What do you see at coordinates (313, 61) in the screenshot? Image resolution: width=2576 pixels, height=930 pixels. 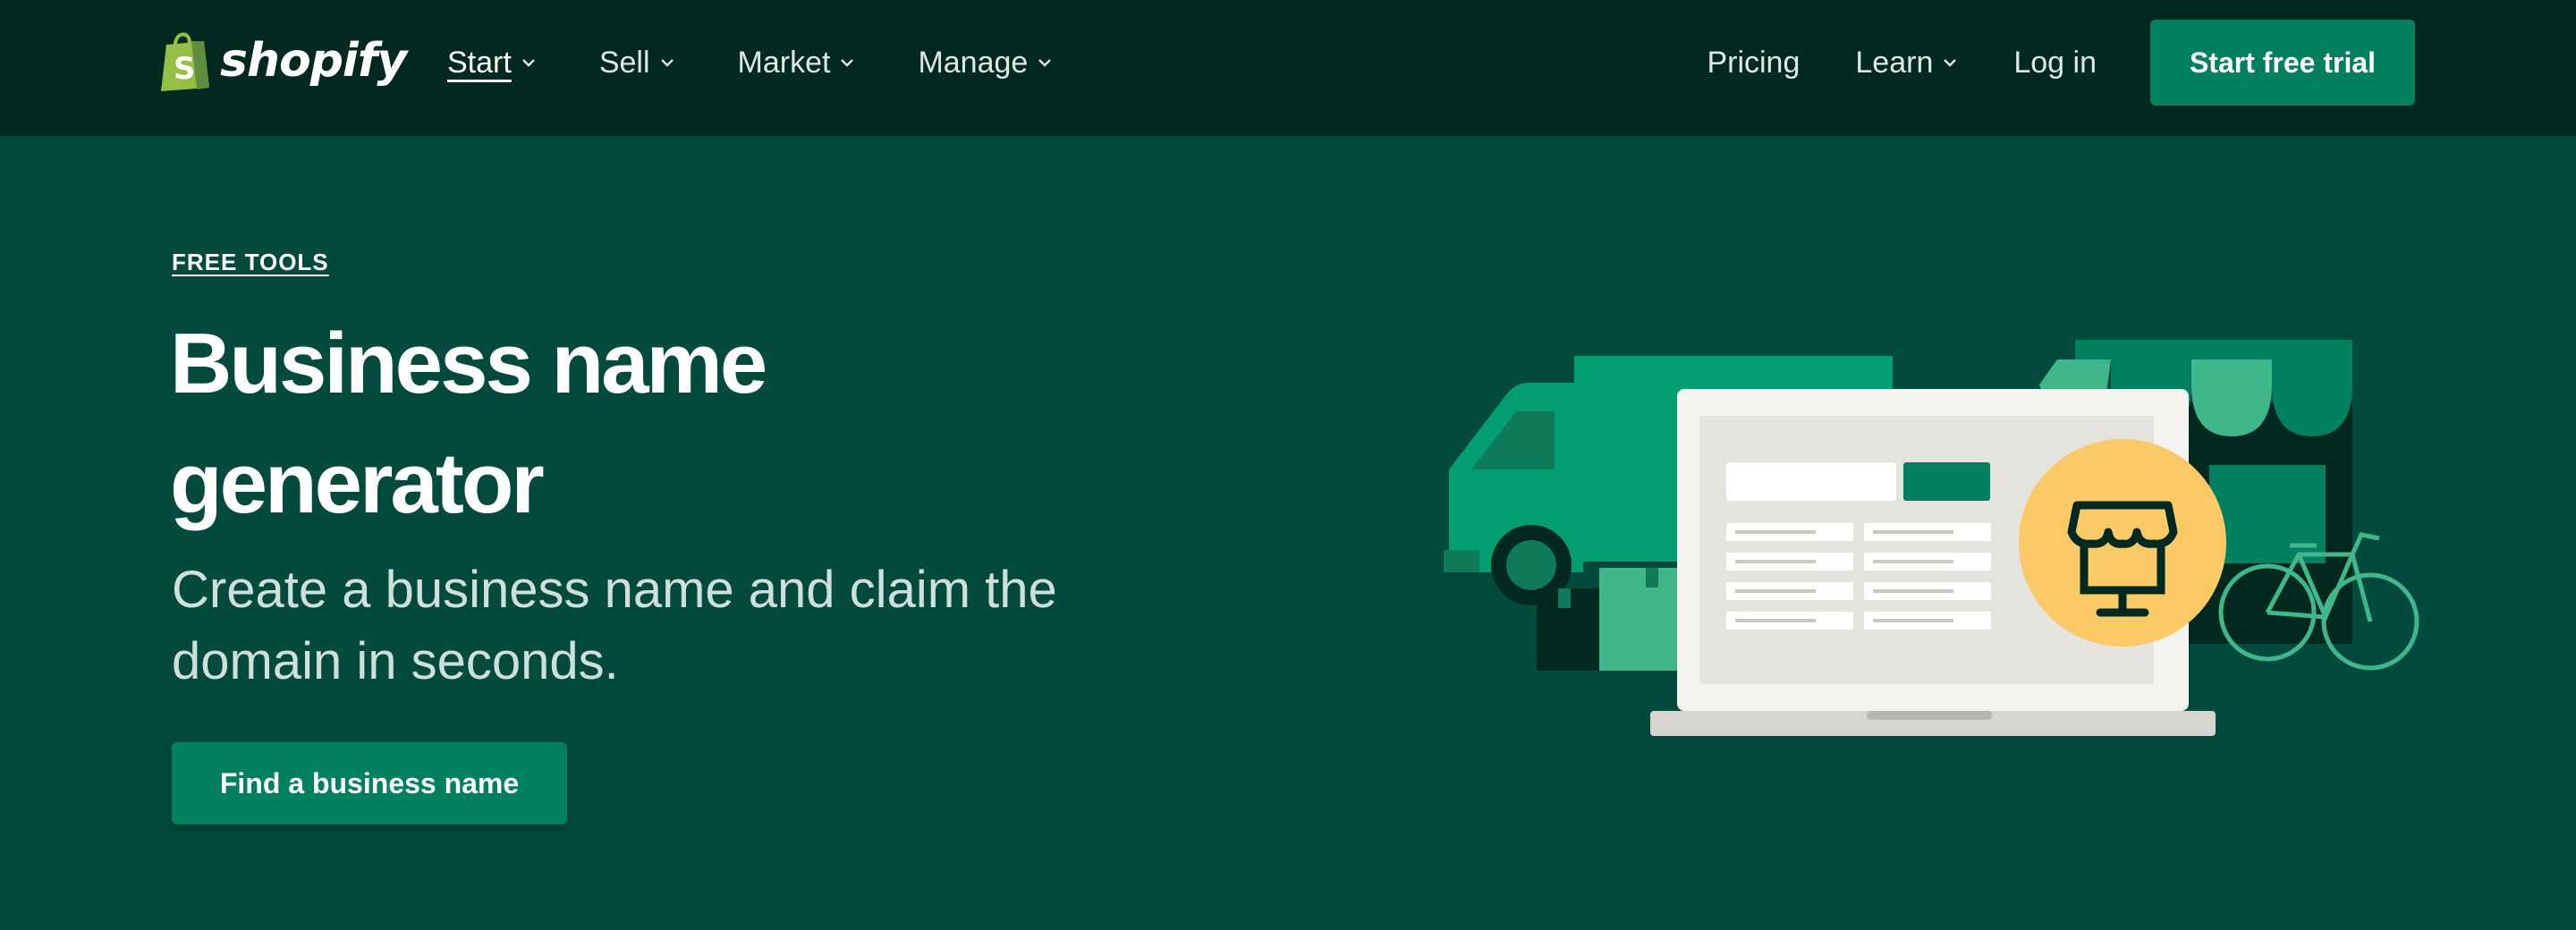 I see `brand-name: shopify` at bounding box center [313, 61].